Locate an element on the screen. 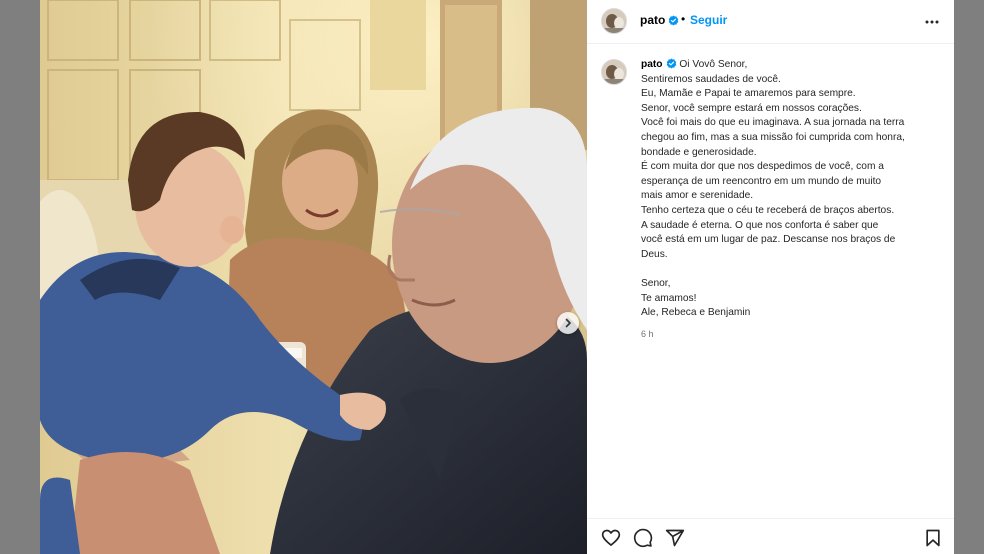 The width and height of the screenshot is (984, 554). more-horizontal-icon is located at coordinates (932, 22).